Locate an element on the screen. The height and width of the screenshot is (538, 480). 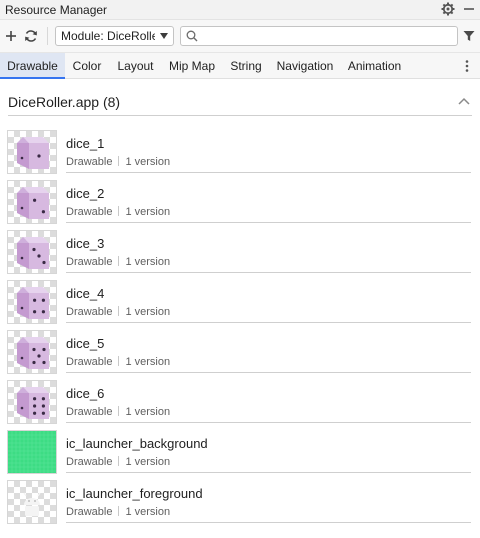
dice-1-image is located at coordinates (33, 153).